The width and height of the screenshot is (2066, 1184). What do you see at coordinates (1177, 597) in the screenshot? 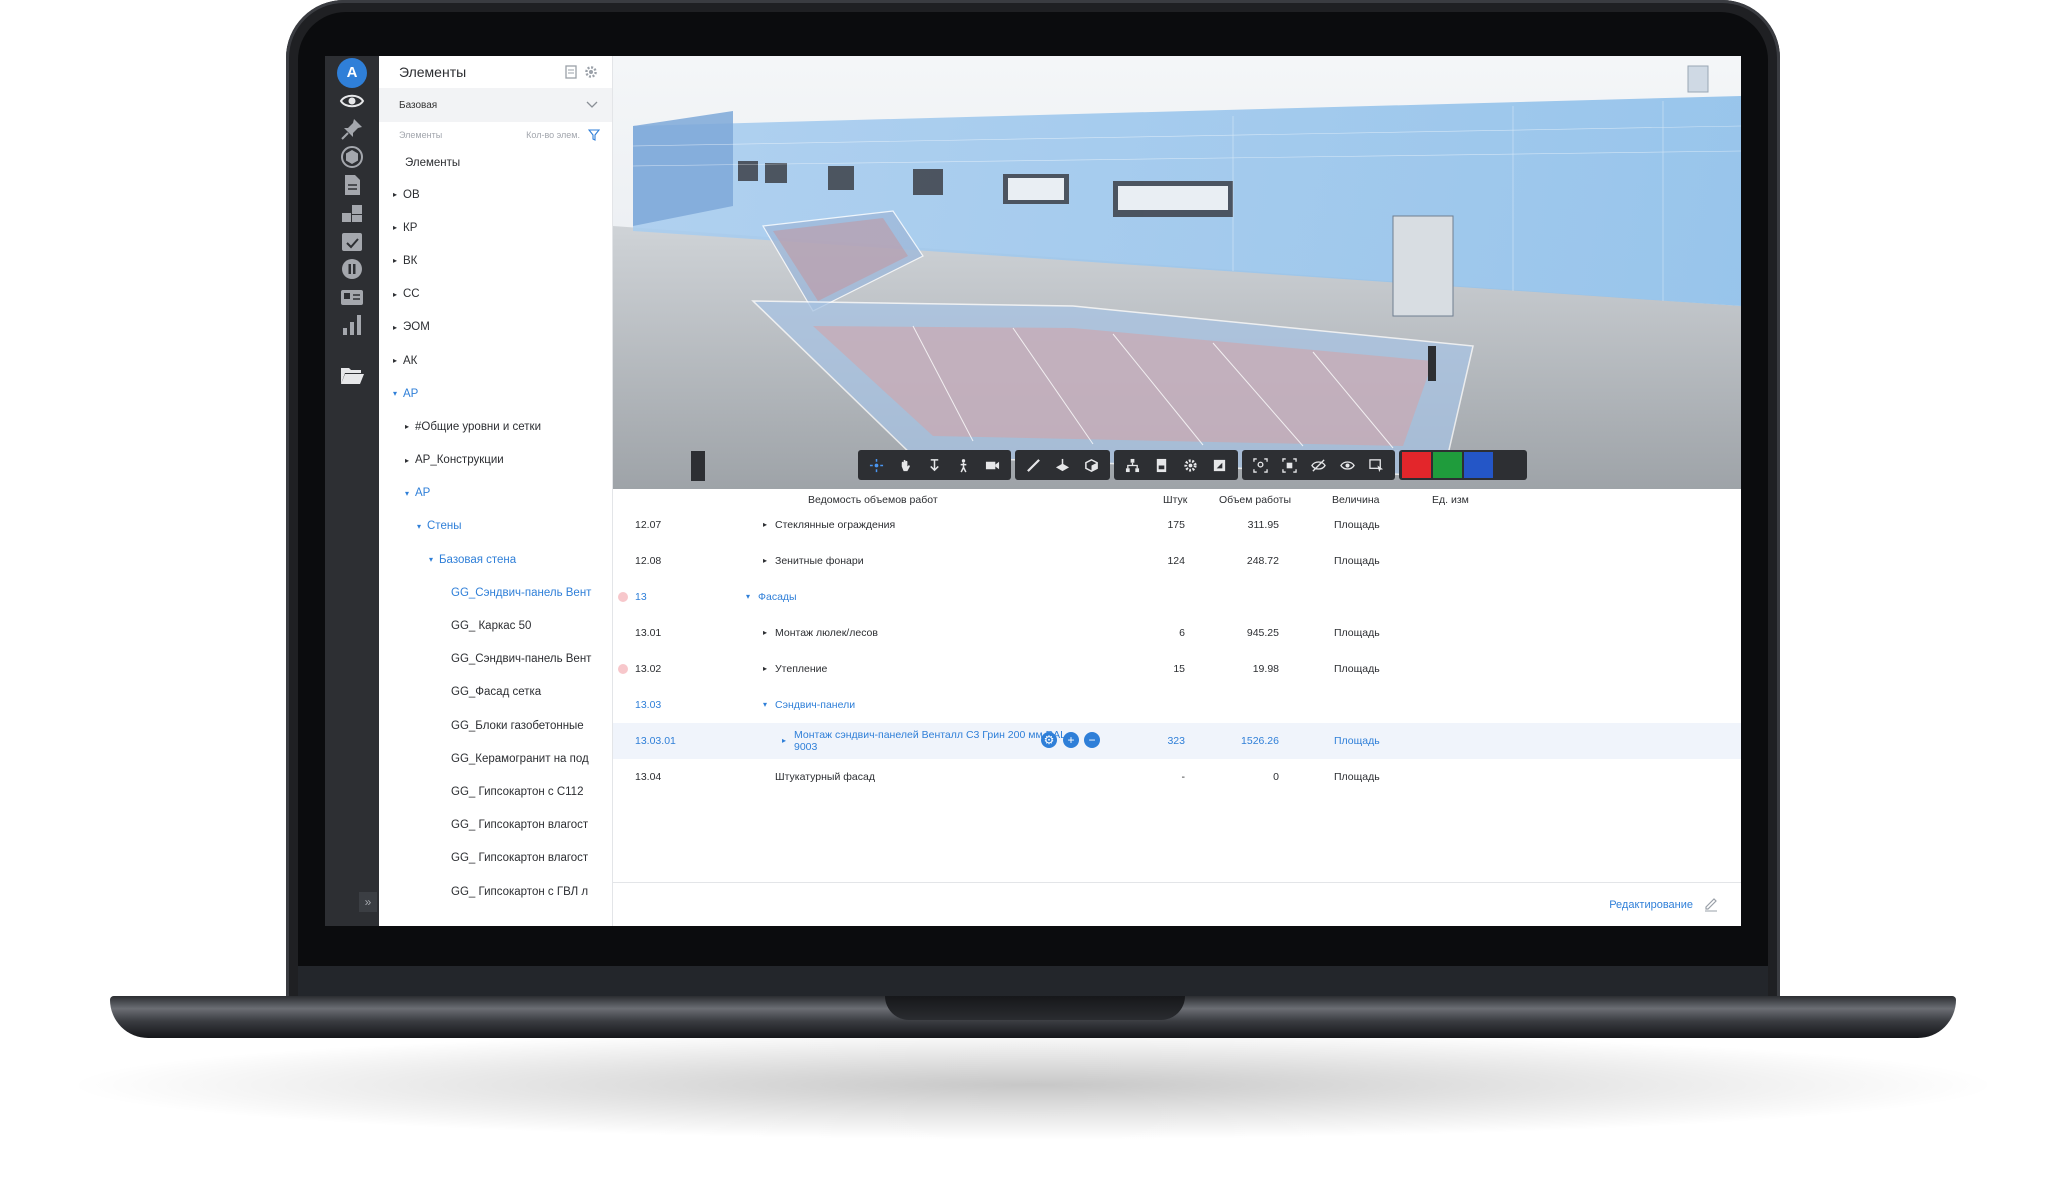
I see `table-row: 13 ▾ Фасады` at bounding box center [1177, 597].